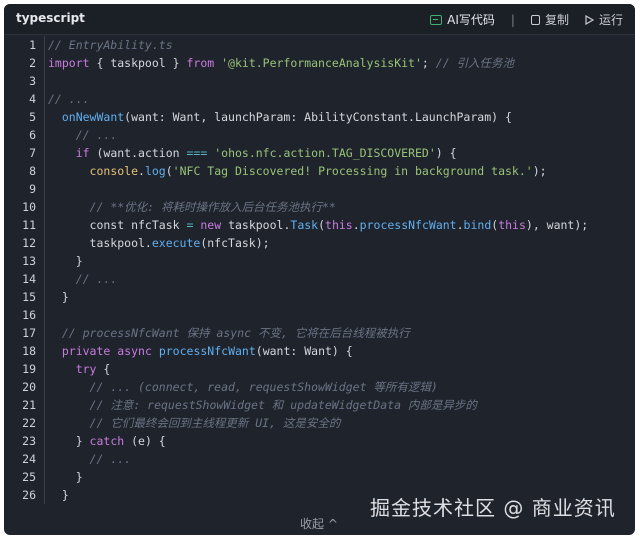 Image resolution: width=640 pixels, height=538 pixels. Describe the element at coordinates (29, 243) in the screenshot. I see `line-number: 12` at that location.